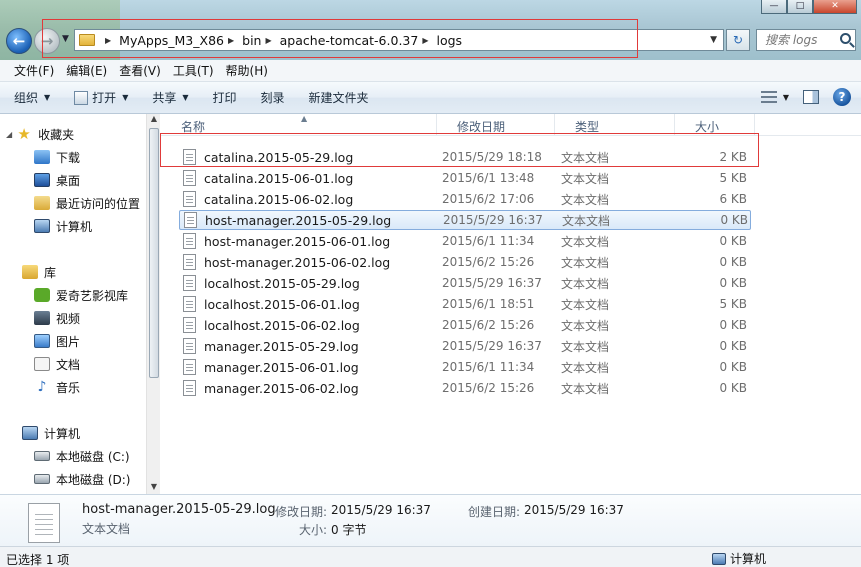 This screenshot has width=861, height=567. What do you see at coordinates (842, 97) in the screenshot?
I see `help-icon: ?` at bounding box center [842, 97].